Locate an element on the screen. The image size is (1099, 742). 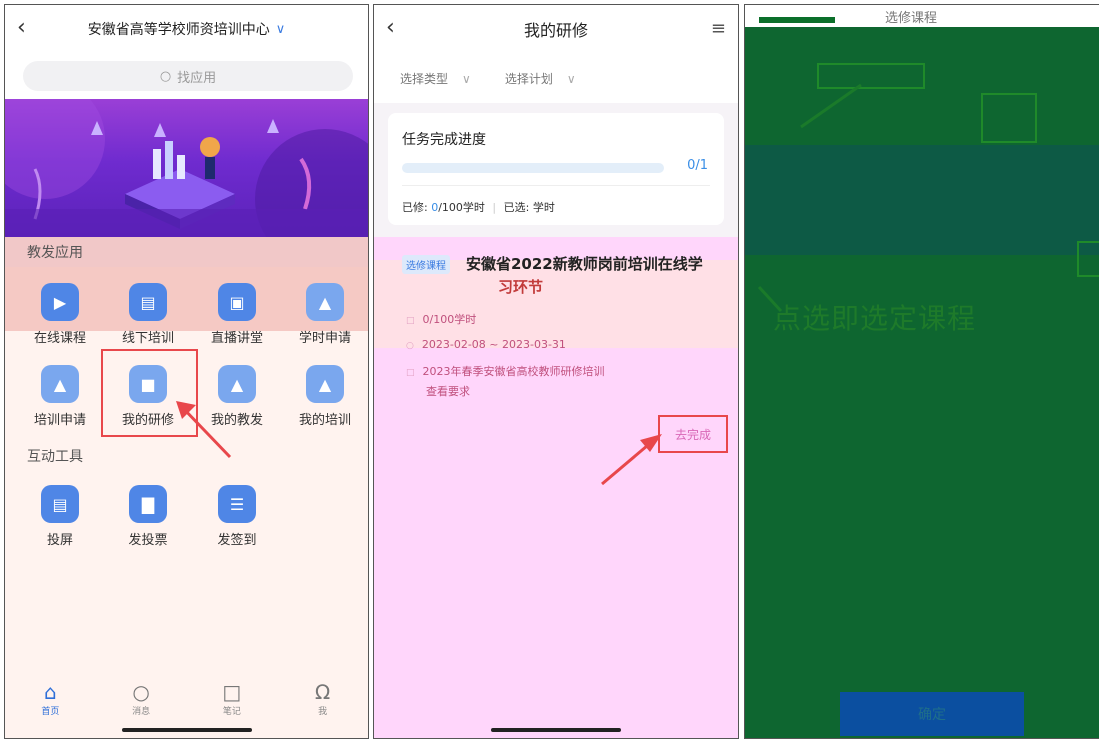
menu-icon: ≡ is located at coordinates (718, 28).